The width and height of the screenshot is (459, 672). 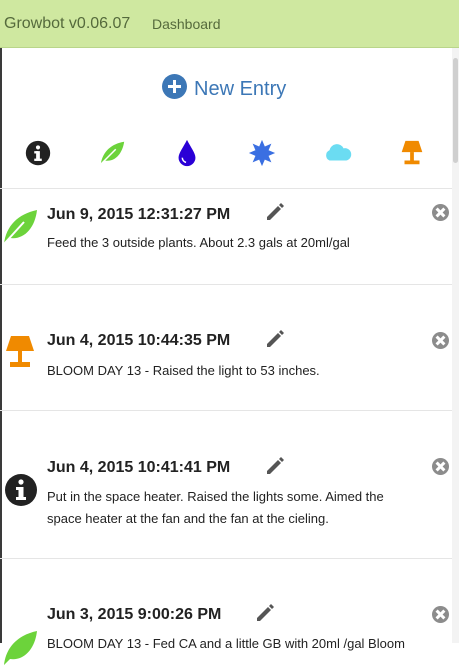 I want to click on filter-info-button, so click(x=38, y=153).